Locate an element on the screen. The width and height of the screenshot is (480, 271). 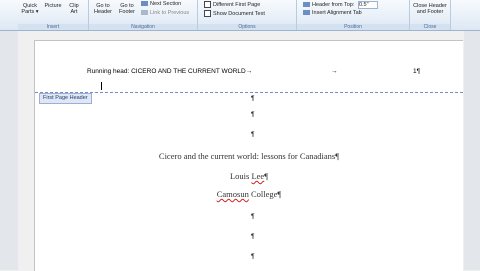
link-to-previous-label: Link to Previous is located at coordinates (170, 13).